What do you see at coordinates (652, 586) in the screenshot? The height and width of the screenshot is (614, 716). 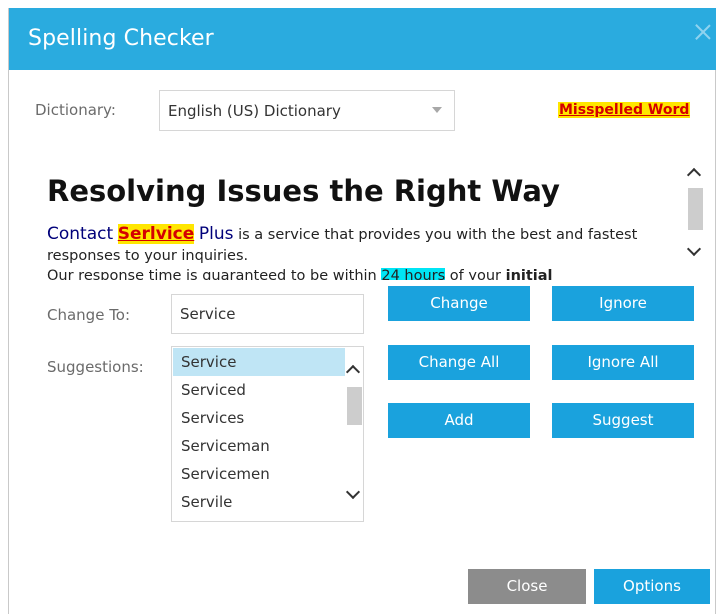 I see `options-button: Options` at bounding box center [652, 586].